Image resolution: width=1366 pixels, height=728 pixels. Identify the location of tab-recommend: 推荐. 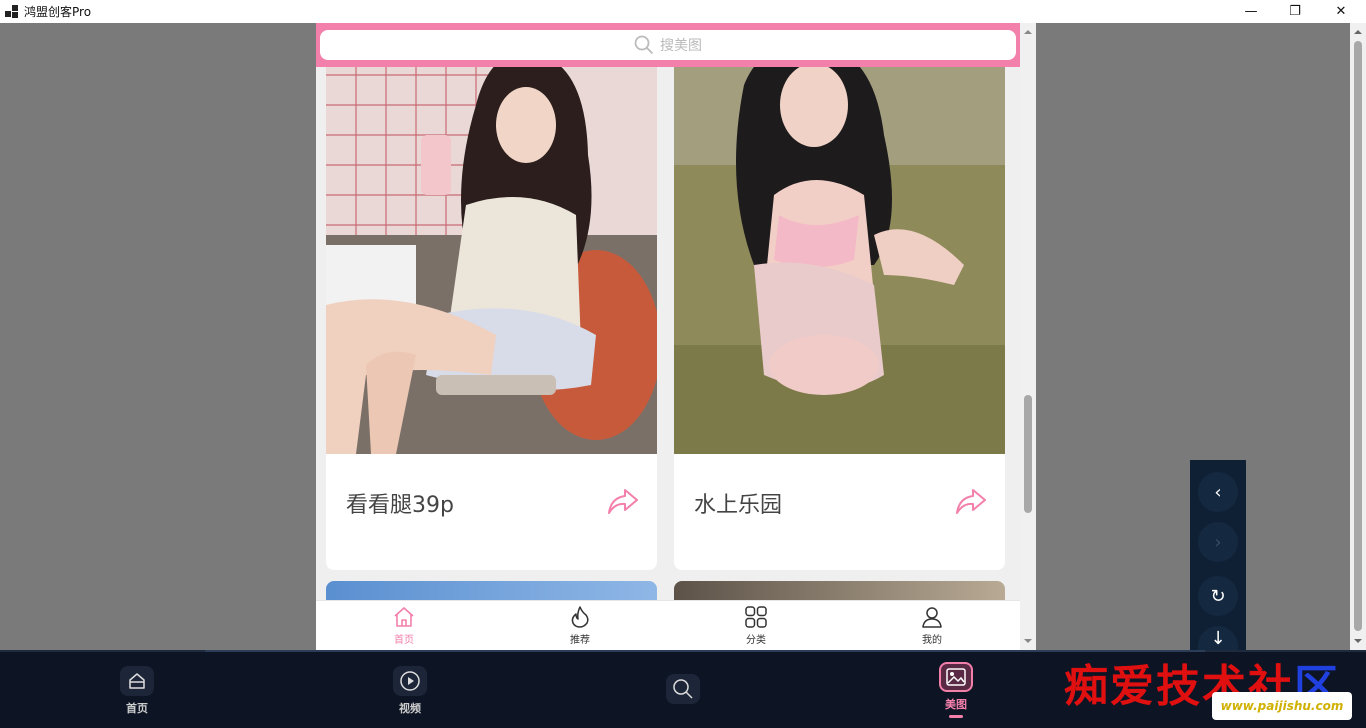
(580, 625).